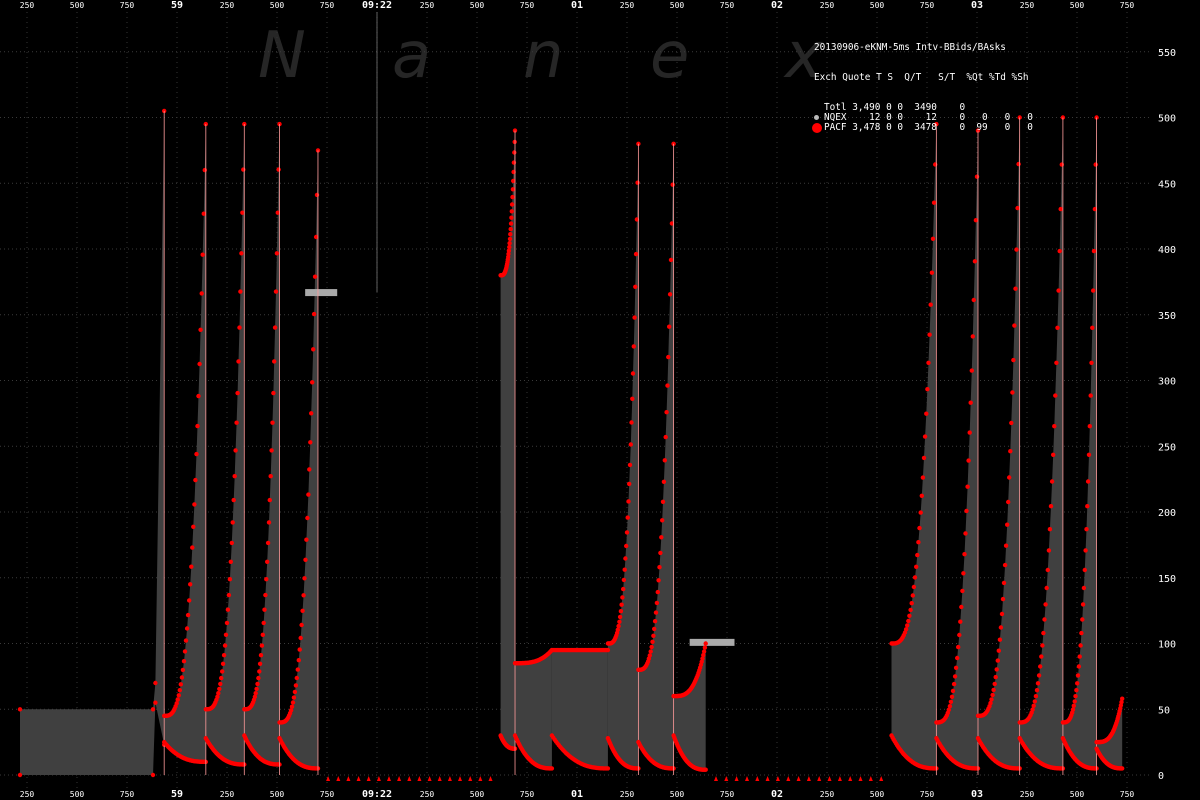 The image size is (1200, 800). I want to click on watermark-letter: e, so click(669, 56).